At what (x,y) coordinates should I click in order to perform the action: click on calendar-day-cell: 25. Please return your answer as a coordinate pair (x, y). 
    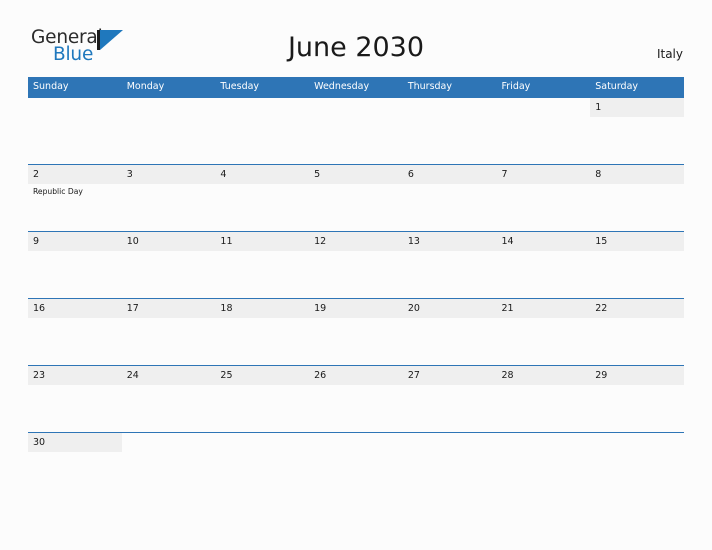
    Looking at the image, I should click on (262, 399).